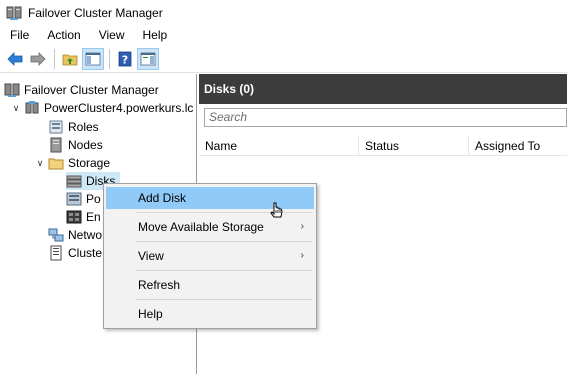 Image resolution: width=567 pixels, height=374 pixels. Describe the element at coordinates (155, 35) in the screenshot. I see `menu-help: Help` at that location.